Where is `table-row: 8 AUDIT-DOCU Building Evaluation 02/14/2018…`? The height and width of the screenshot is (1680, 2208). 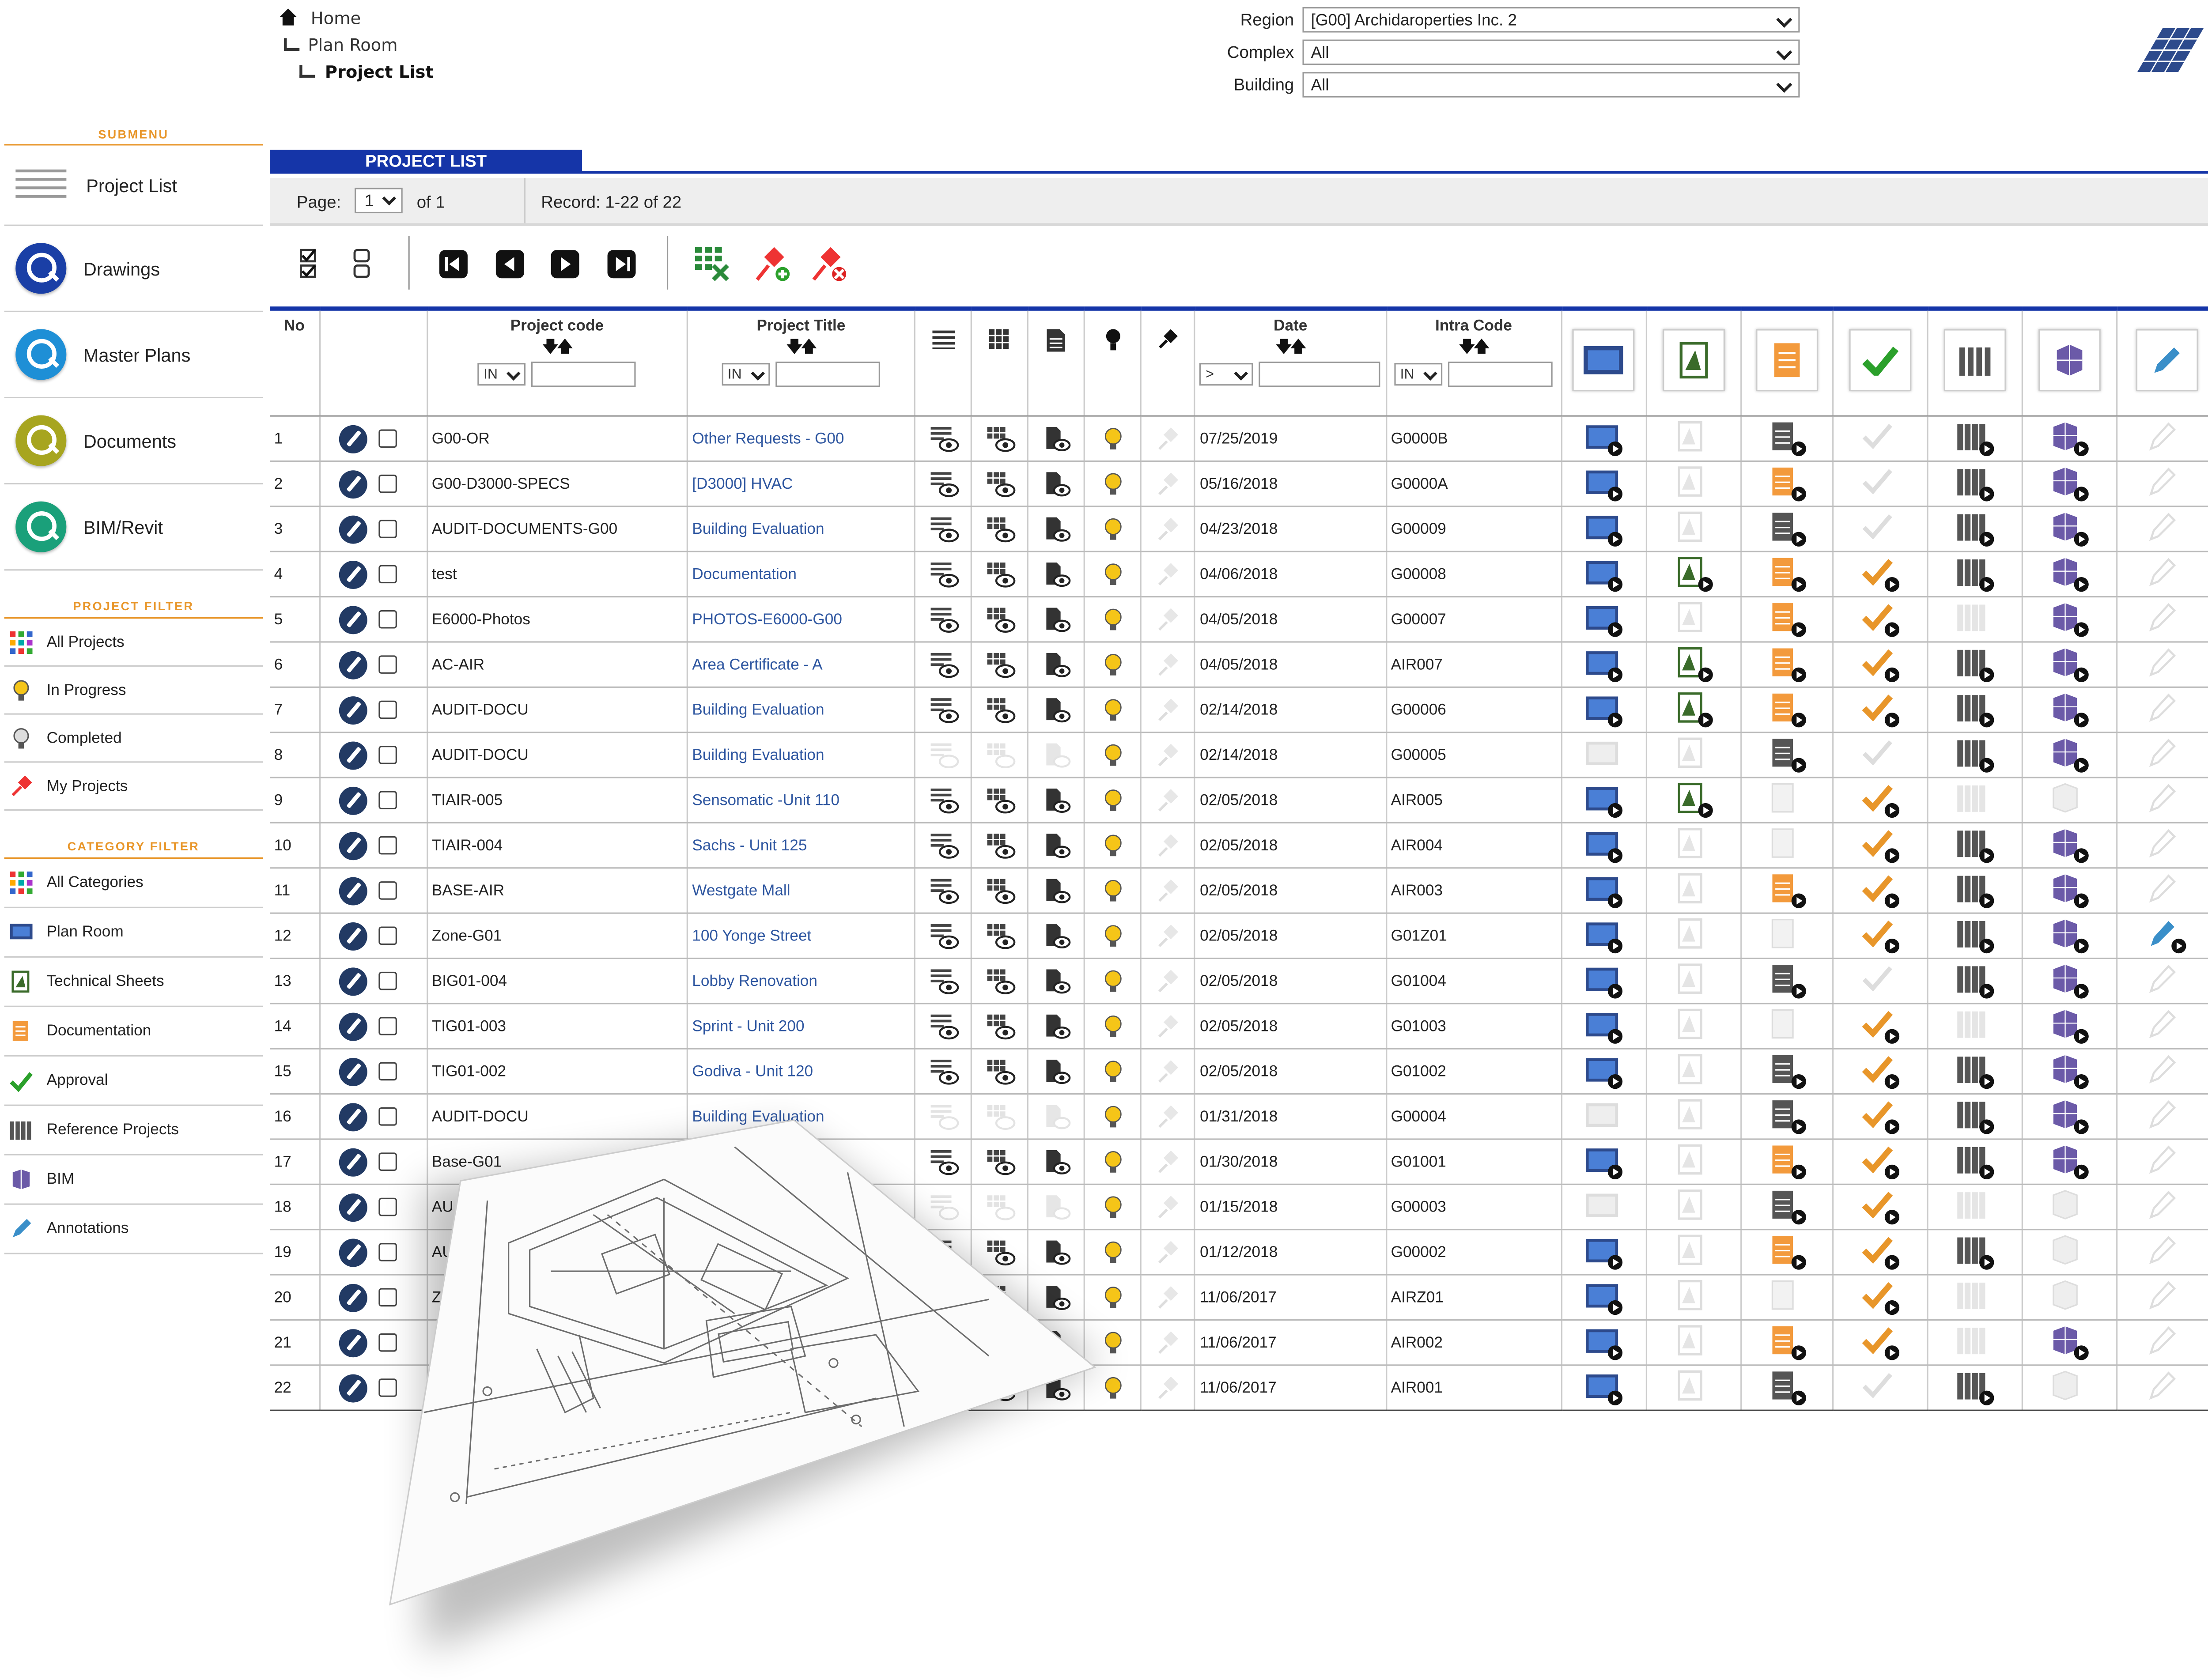 table-row: 8 AUDIT-DOCU Building Evaluation 02/14/2018… is located at coordinates (1239, 755).